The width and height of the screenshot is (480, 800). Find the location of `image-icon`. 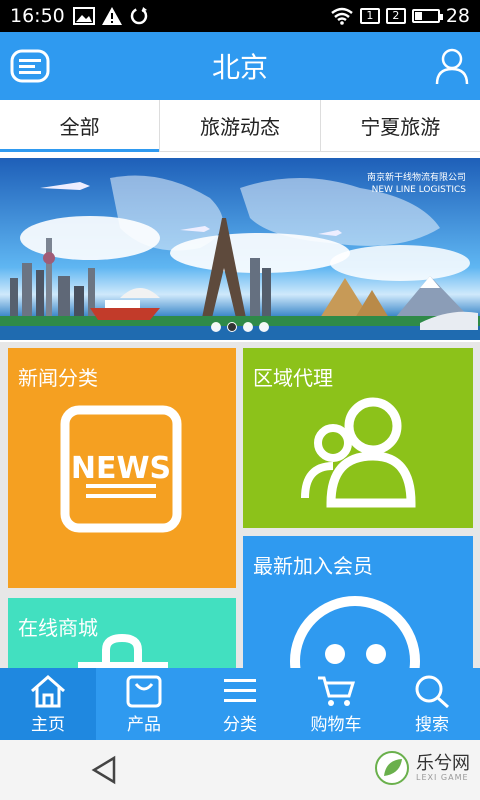

image-icon is located at coordinates (83, 16).